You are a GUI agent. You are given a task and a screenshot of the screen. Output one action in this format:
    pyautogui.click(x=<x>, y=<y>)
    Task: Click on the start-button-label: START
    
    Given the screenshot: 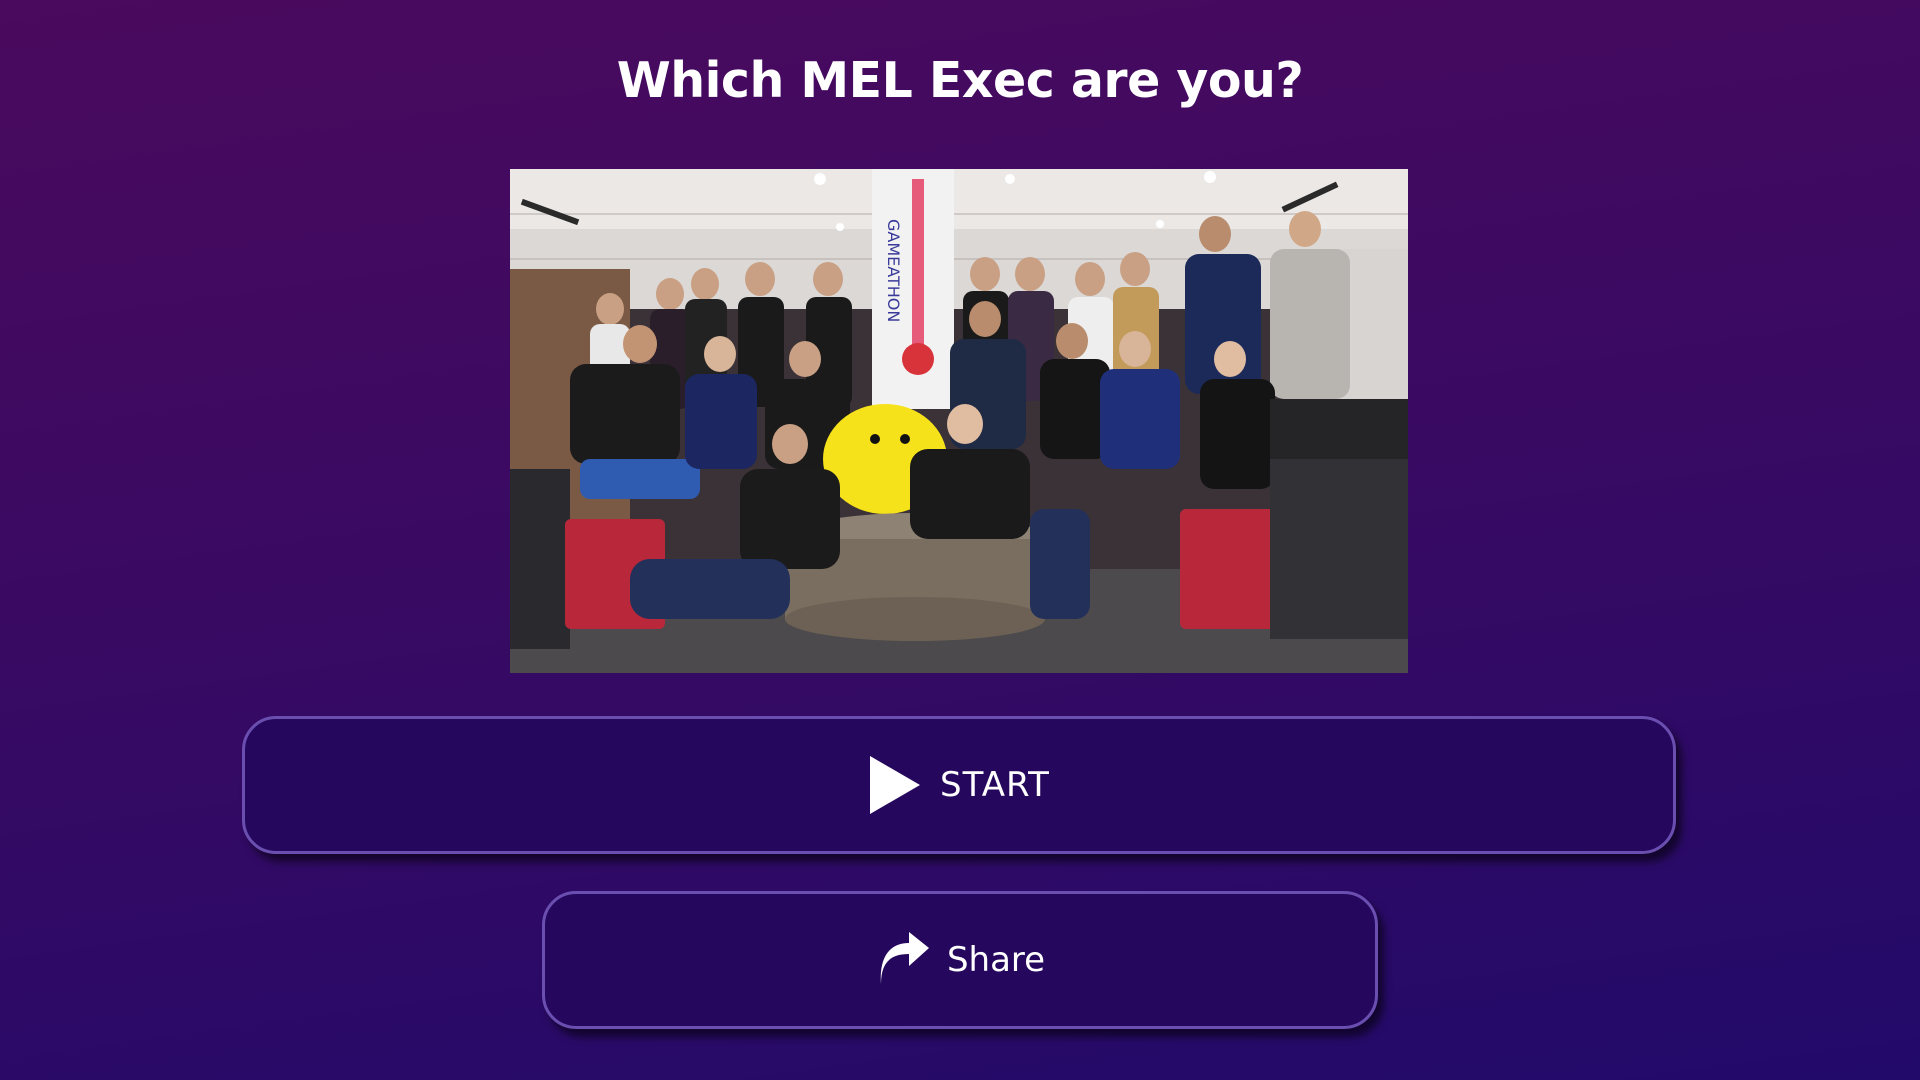 What is the action you would take?
    pyautogui.click(x=995, y=785)
    